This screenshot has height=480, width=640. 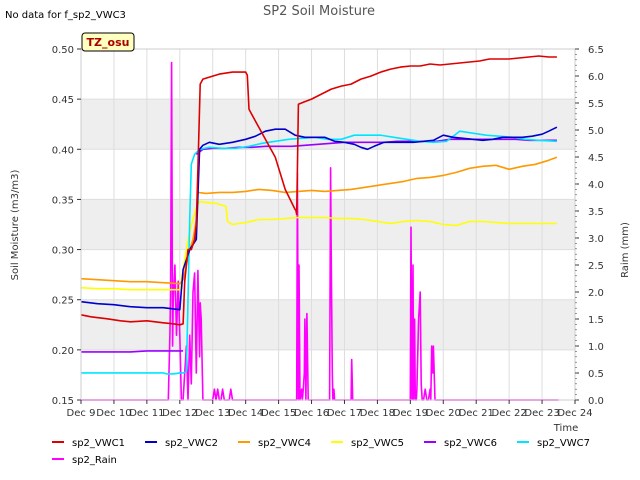 What do you see at coordinates (311, 413) in the screenshot?
I see `x-tick-label: Dec 16` at bounding box center [311, 413].